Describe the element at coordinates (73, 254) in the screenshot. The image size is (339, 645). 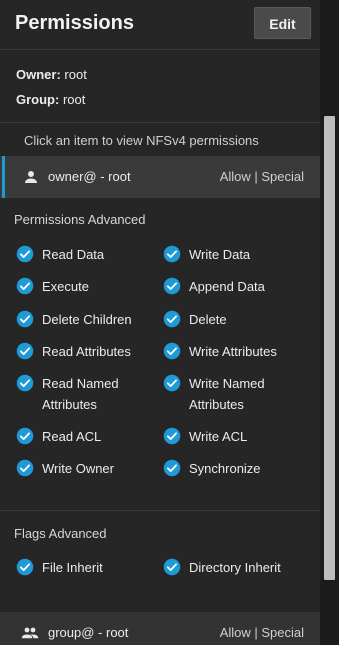
I see `permission-label: Read Data` at that location.